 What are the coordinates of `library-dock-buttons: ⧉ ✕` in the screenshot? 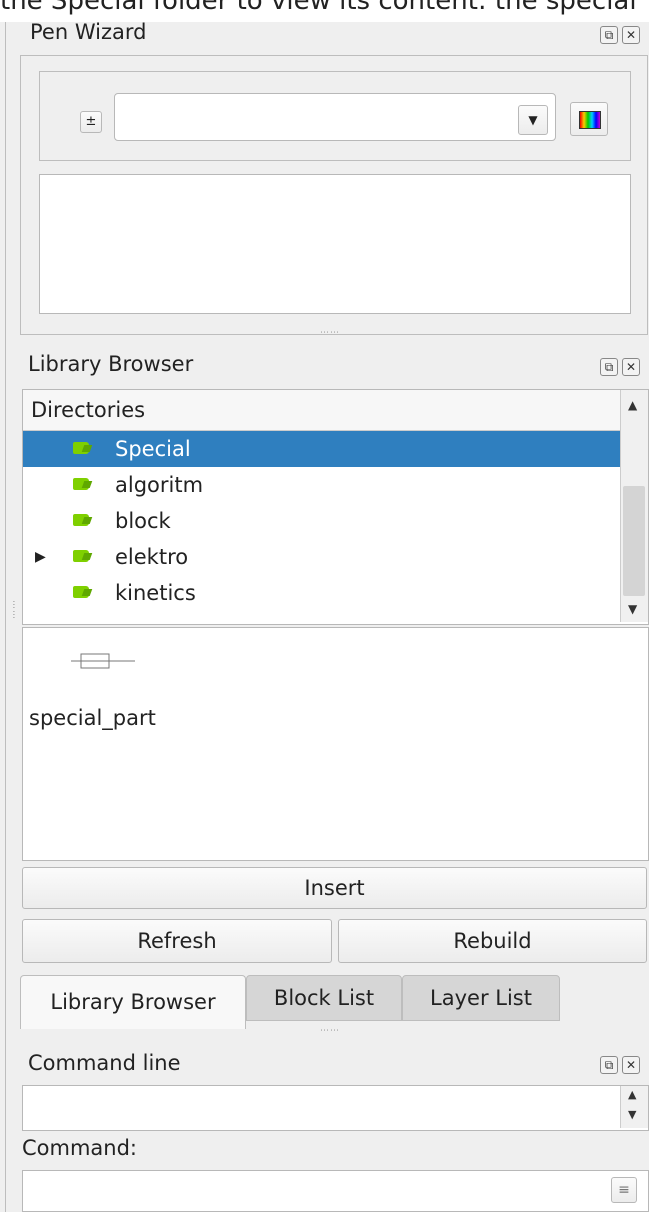 It's located at (620, 367).